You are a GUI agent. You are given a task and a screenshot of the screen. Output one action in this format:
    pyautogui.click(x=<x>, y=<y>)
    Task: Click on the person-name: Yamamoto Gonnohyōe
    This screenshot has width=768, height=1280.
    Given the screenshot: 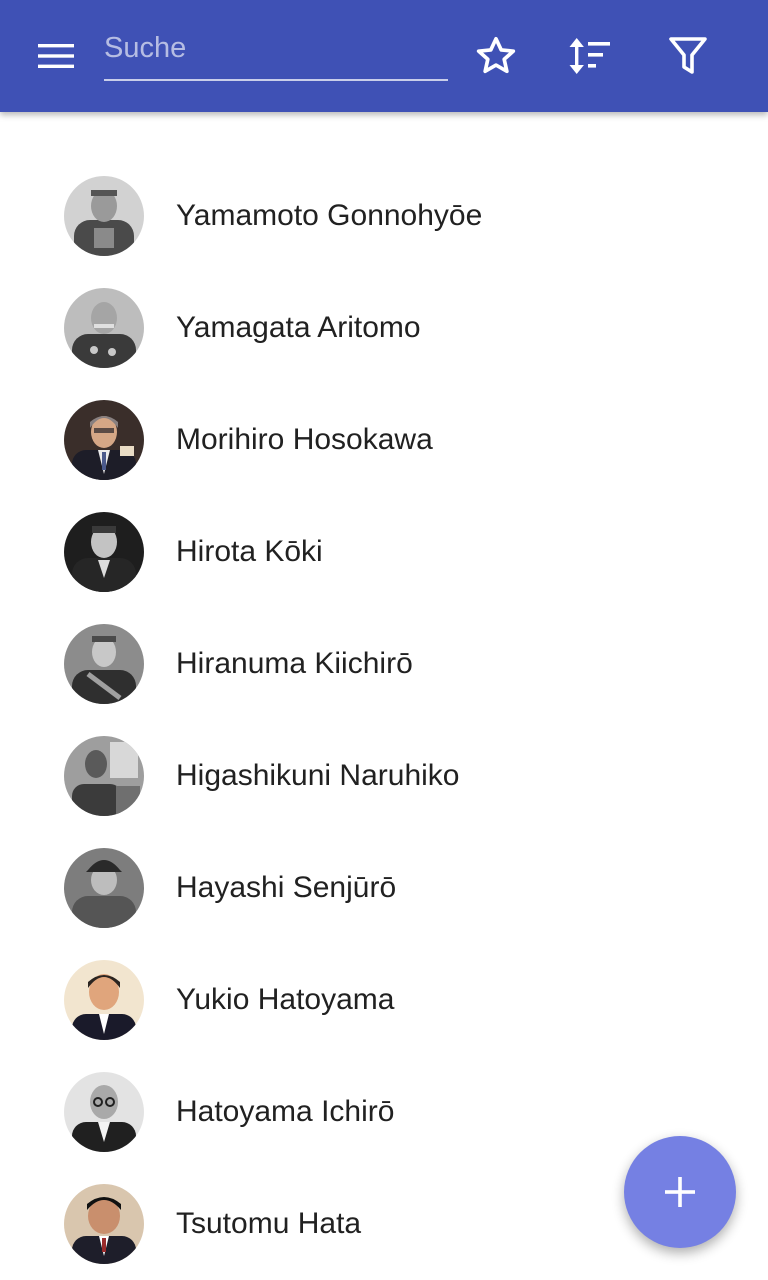 What is the action you would take?
    pyautogui.click(x=329, y=215)
    